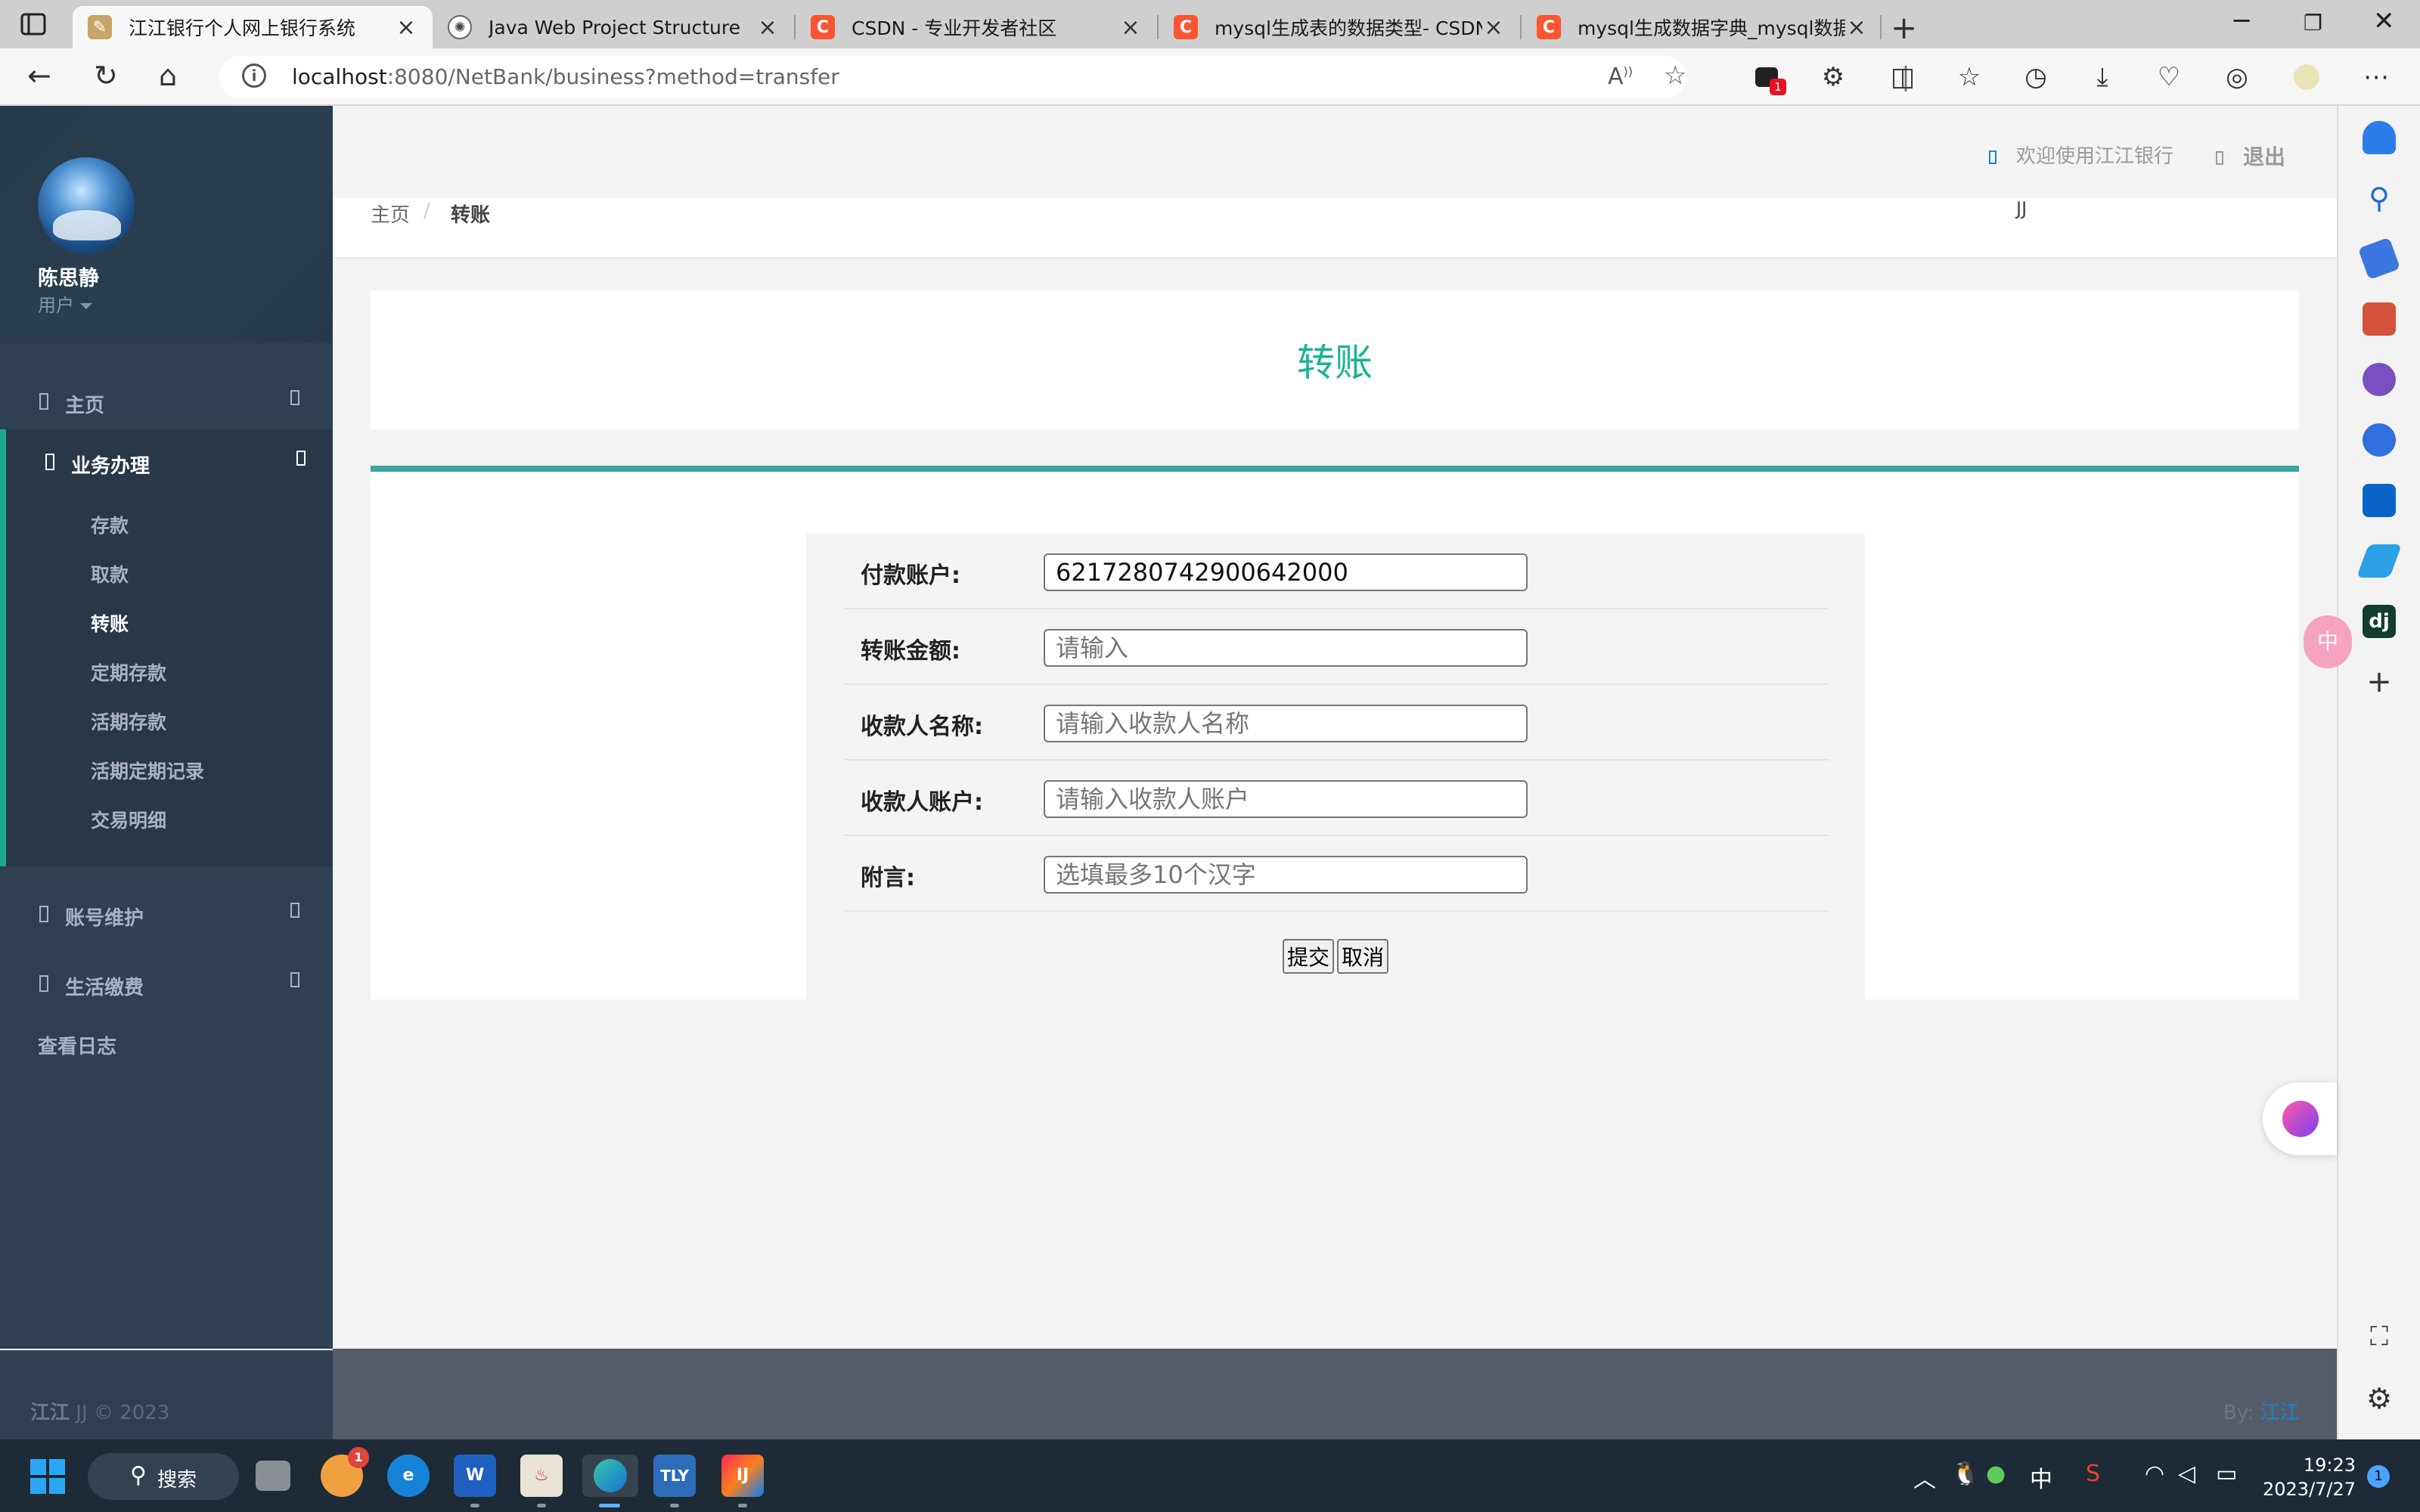 This screenshot has width=2420, height=1512. I want to click on search-icon: ⚲, so click(2379, 198).